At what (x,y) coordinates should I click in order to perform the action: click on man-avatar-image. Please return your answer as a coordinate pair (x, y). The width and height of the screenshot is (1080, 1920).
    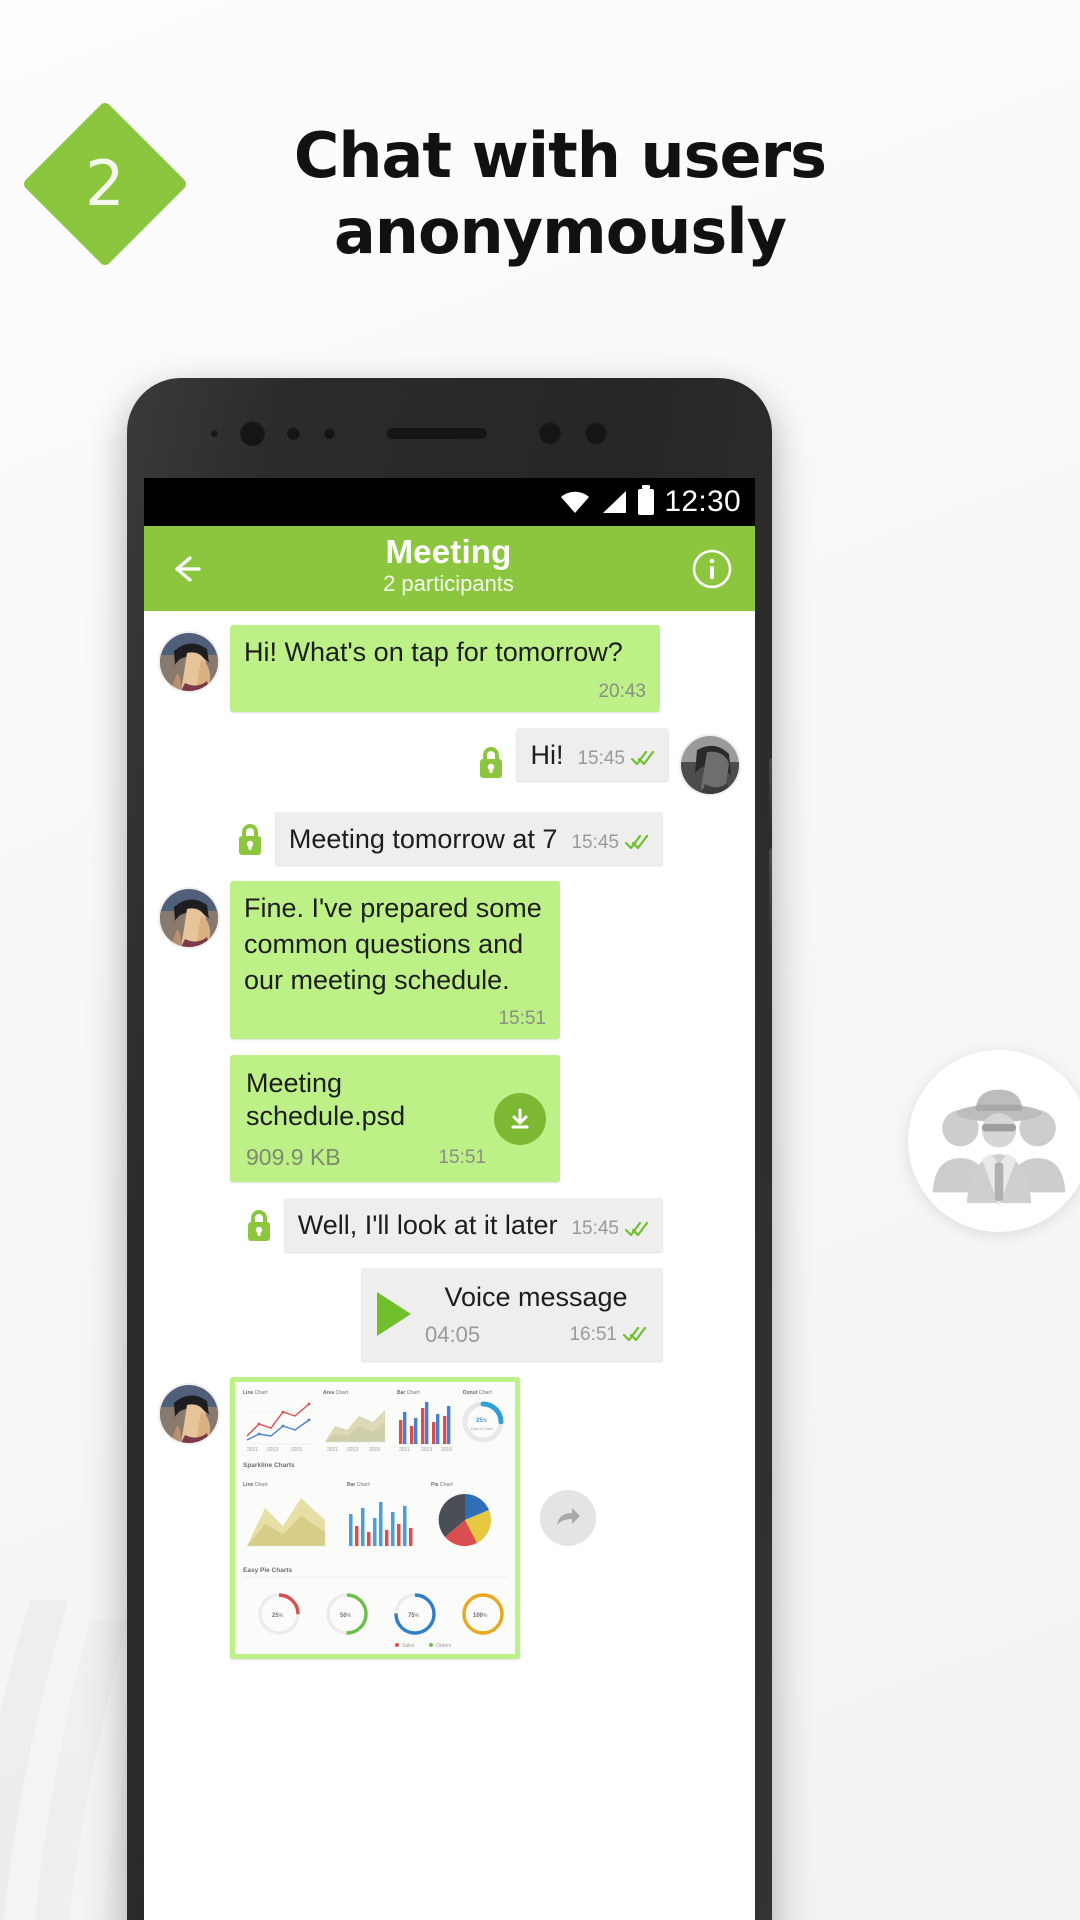
    Looking at the image, I should click on (710, 764).